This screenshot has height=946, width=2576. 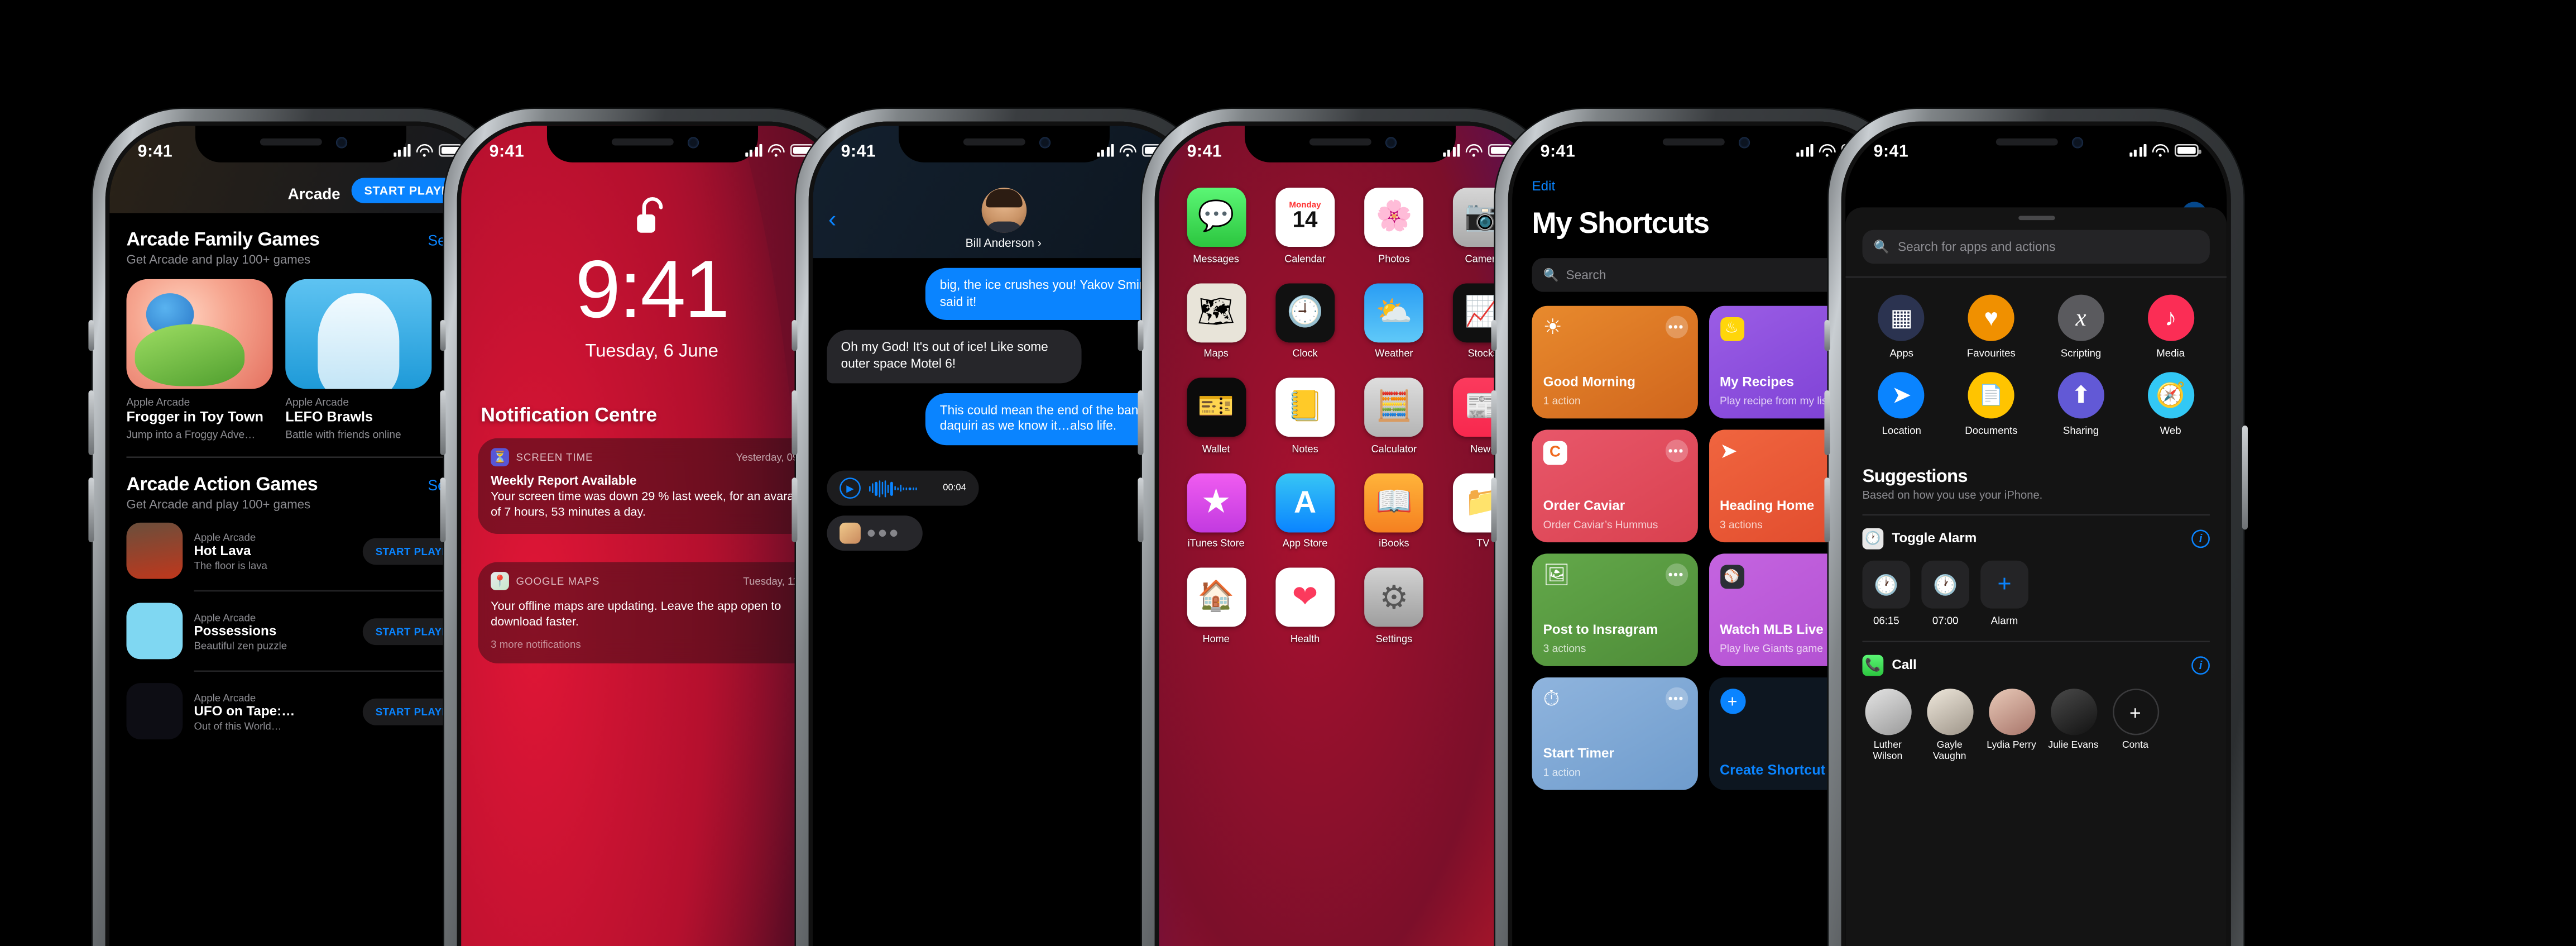 What do you see at coordinates (1901, 404) in the screenshot?
I see `category-location: ➤ Location` at bounding box center [1901, 404].